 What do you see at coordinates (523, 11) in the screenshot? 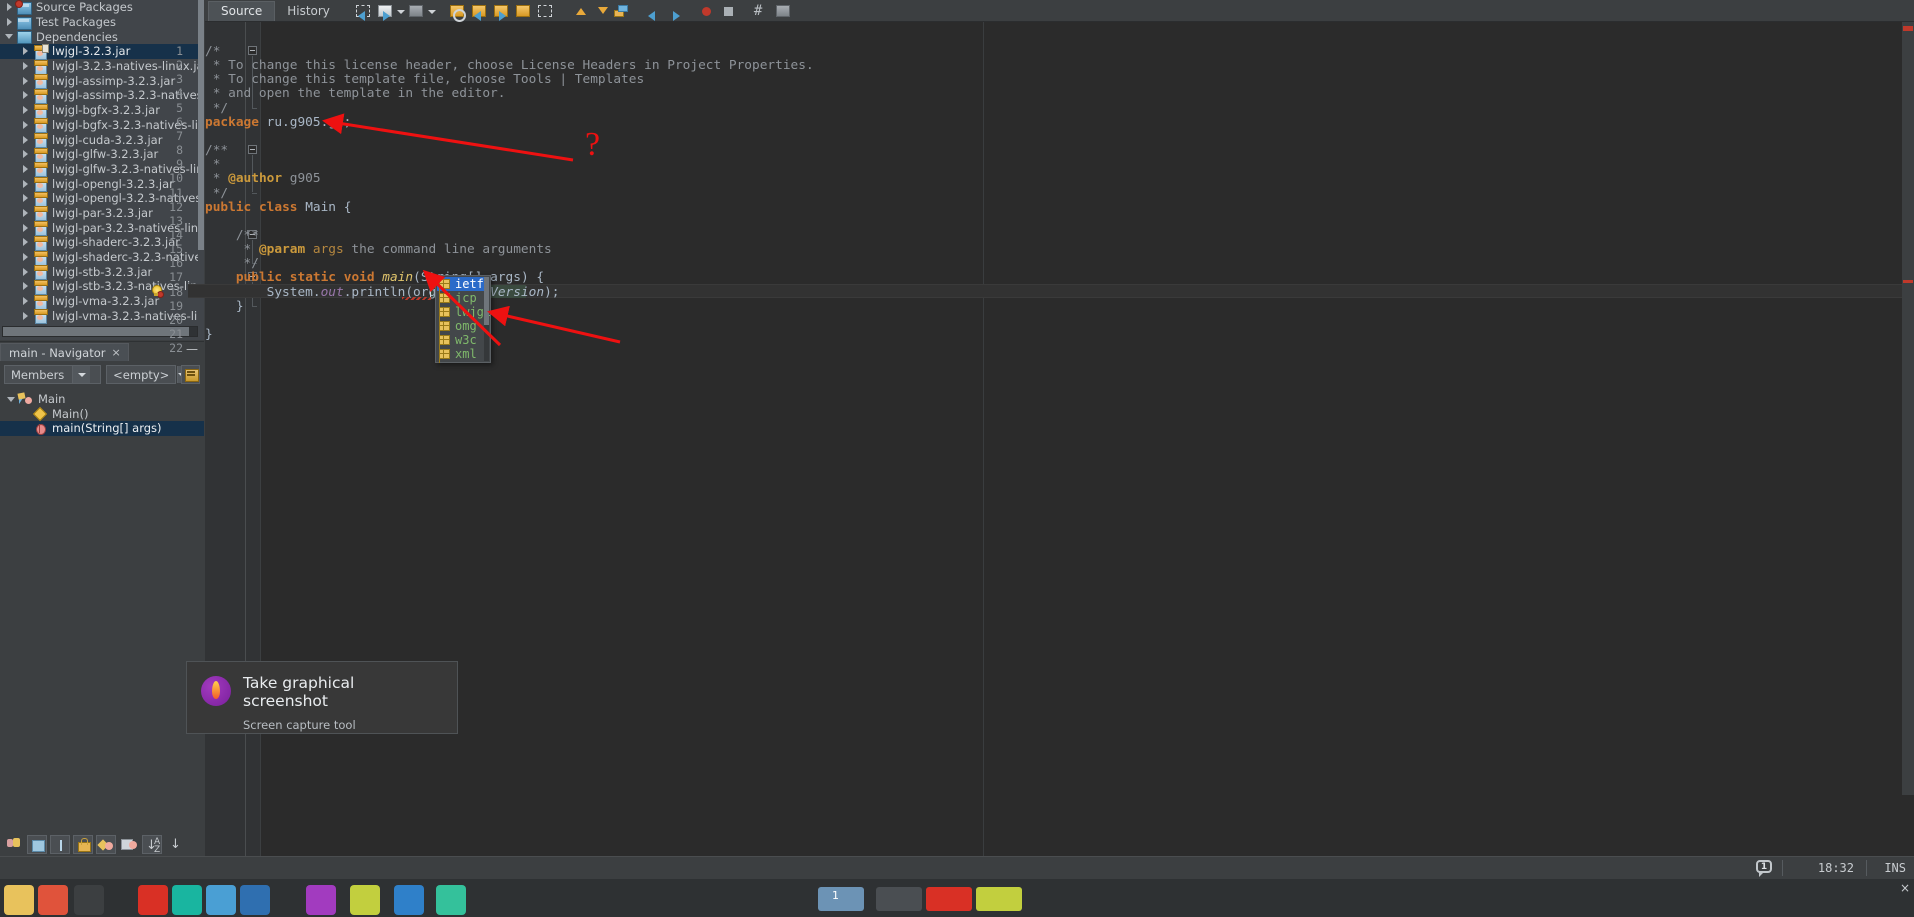
I see `shift-line-left-icon` at bounding box center [523, 11].